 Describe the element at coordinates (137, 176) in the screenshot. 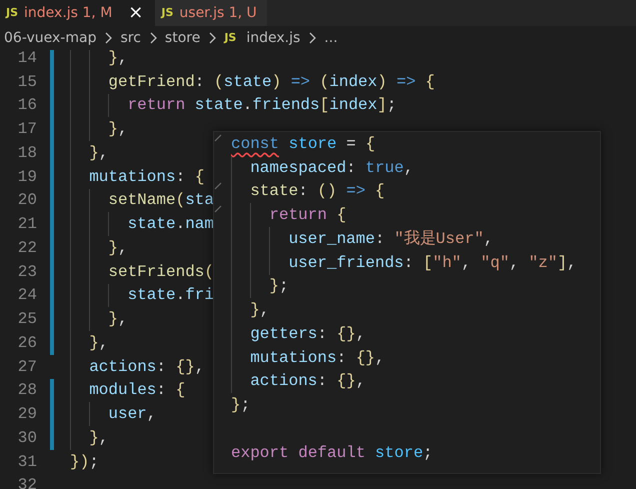

I see `code-line: mutations: {` at that location.